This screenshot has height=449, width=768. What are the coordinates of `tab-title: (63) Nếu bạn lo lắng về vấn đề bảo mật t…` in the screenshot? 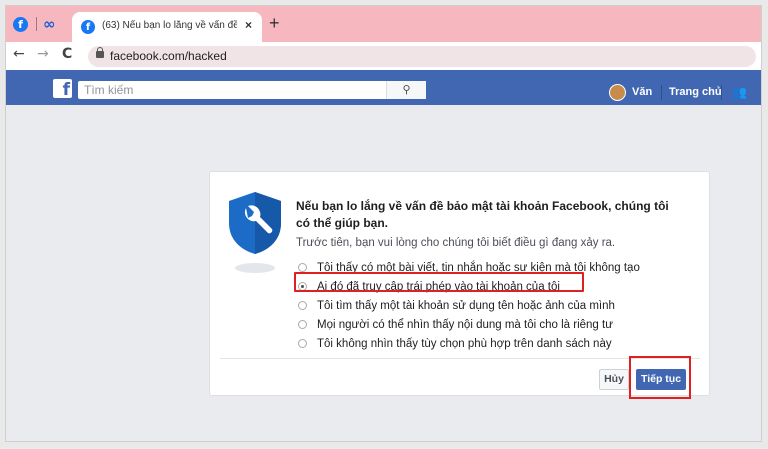 It's located at (169, 25).